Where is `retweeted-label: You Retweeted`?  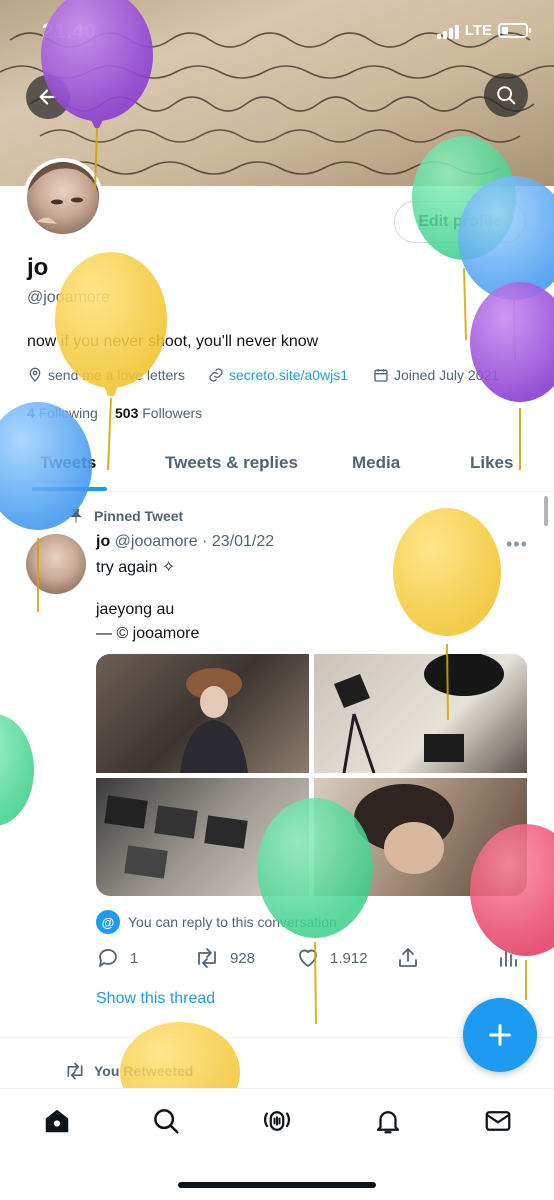 retweeted-label: You Retweeted is located at coordinates (128, 1071).